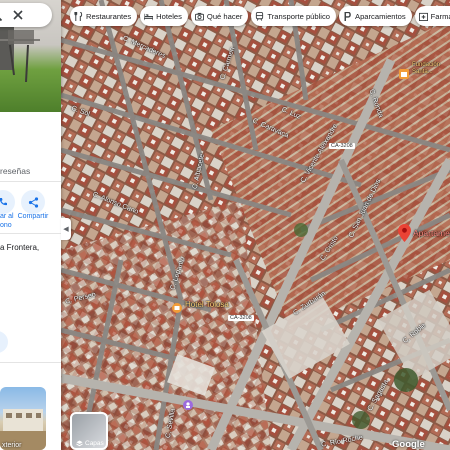 This screenshot has width=450, height=450. Describe the element at coordinates (299, 16) in the screenshot. I see `chip-label: Transporte público` at that location.